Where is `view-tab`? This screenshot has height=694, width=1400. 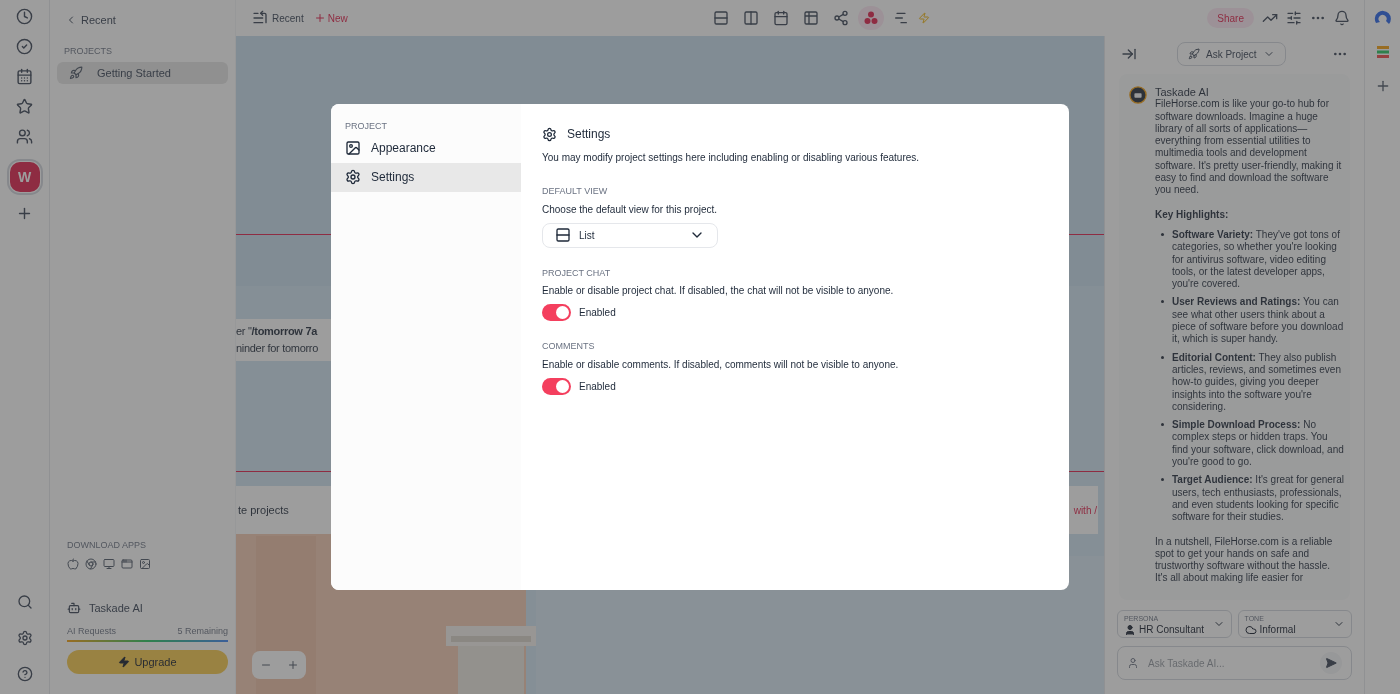
view-tab is located at coordinates (870, 18).